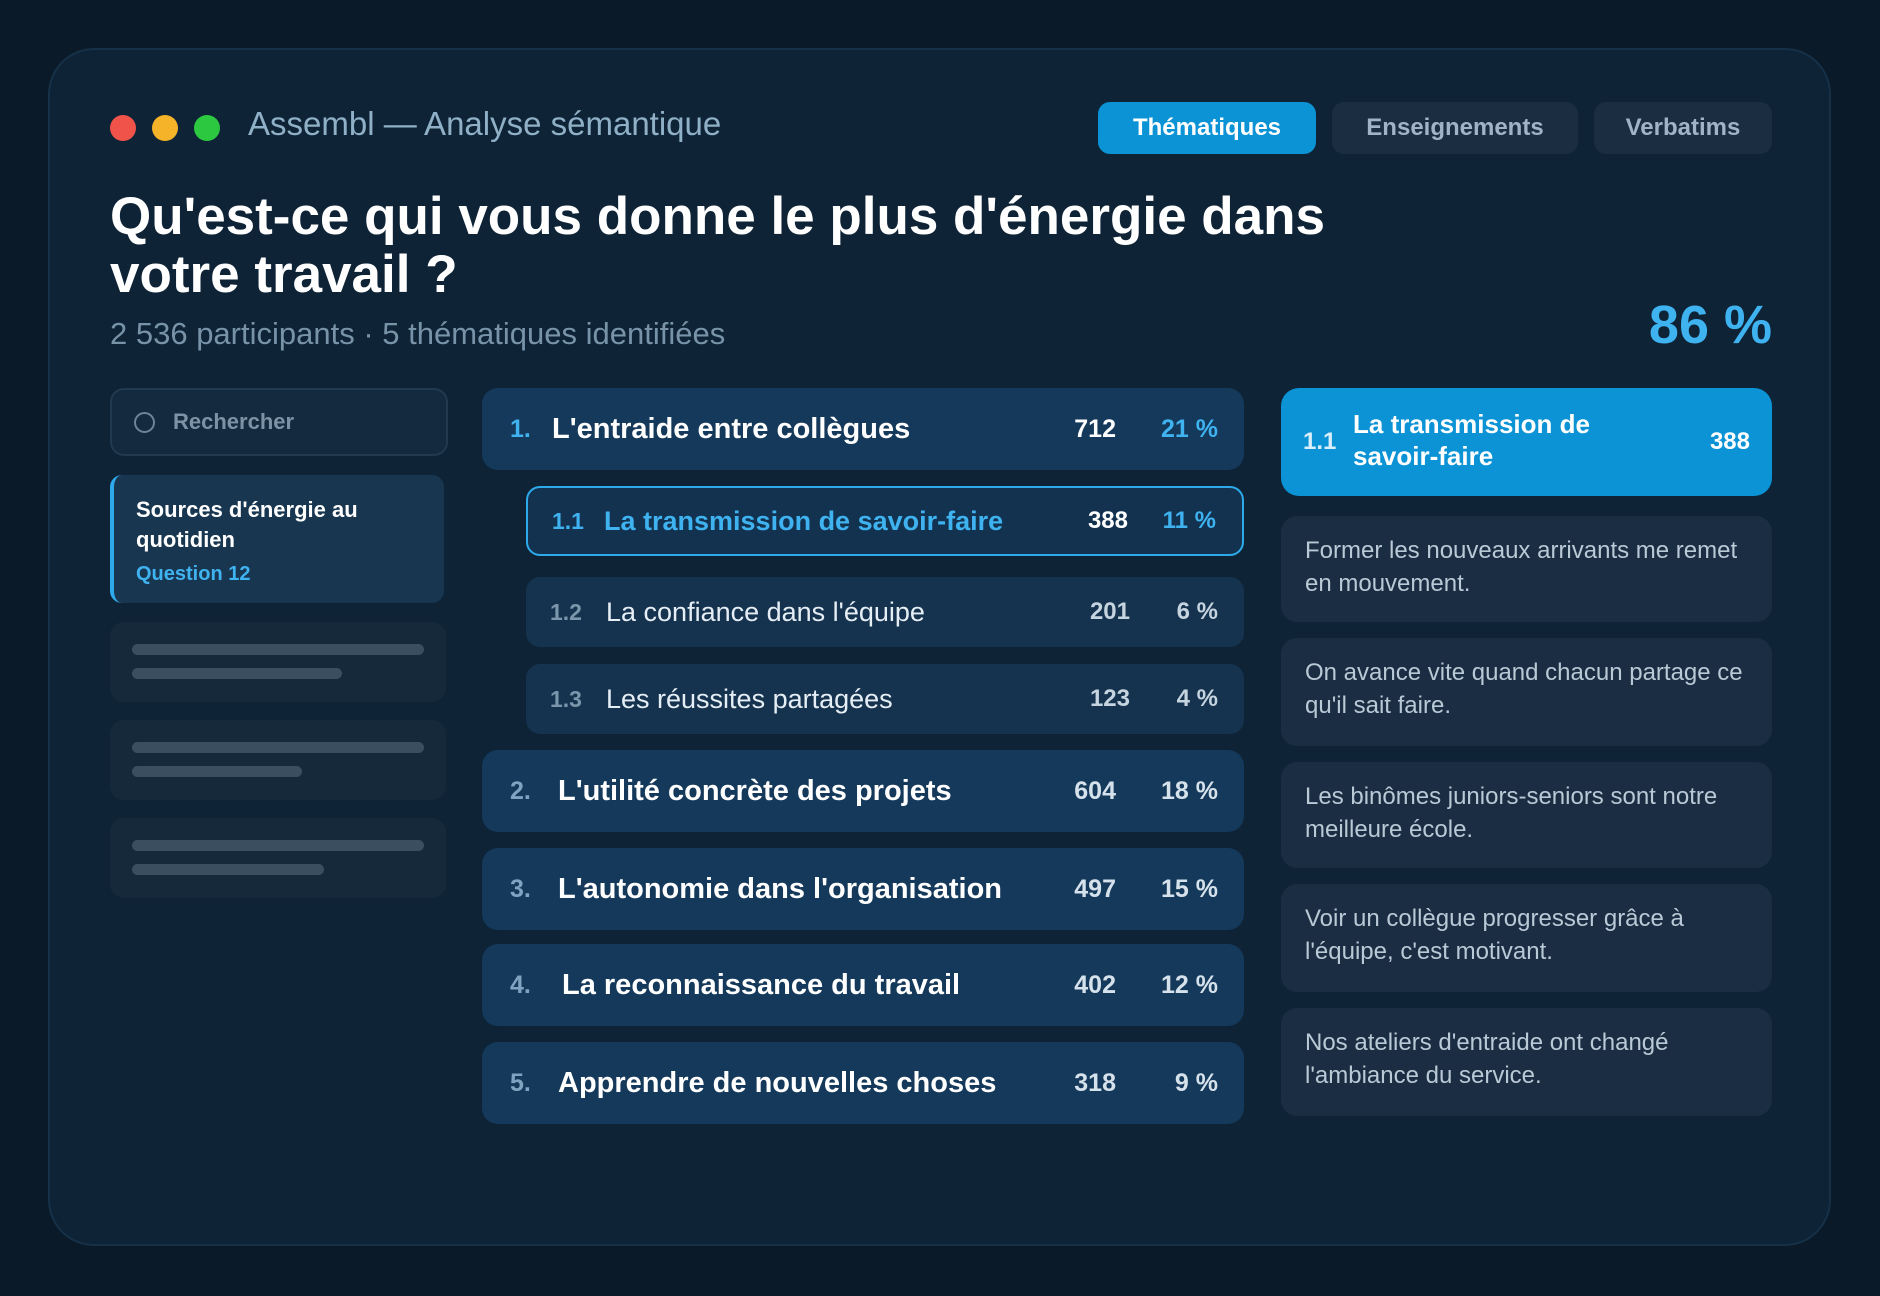 The height and width of the screenshot is (1296, 1880). What do you see at coordinates (731, 428) in the screenshot?
I see `theme-label: L'entraide entre collègues` at bounding box center [731, 428].